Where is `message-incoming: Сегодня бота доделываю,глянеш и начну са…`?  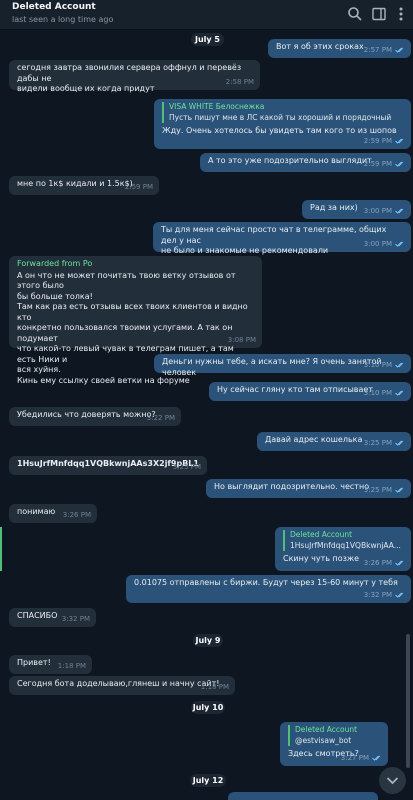 message-incoming: Сегодня бота доделываю,глянеш и начну са… is located at coordinates (122, 685).